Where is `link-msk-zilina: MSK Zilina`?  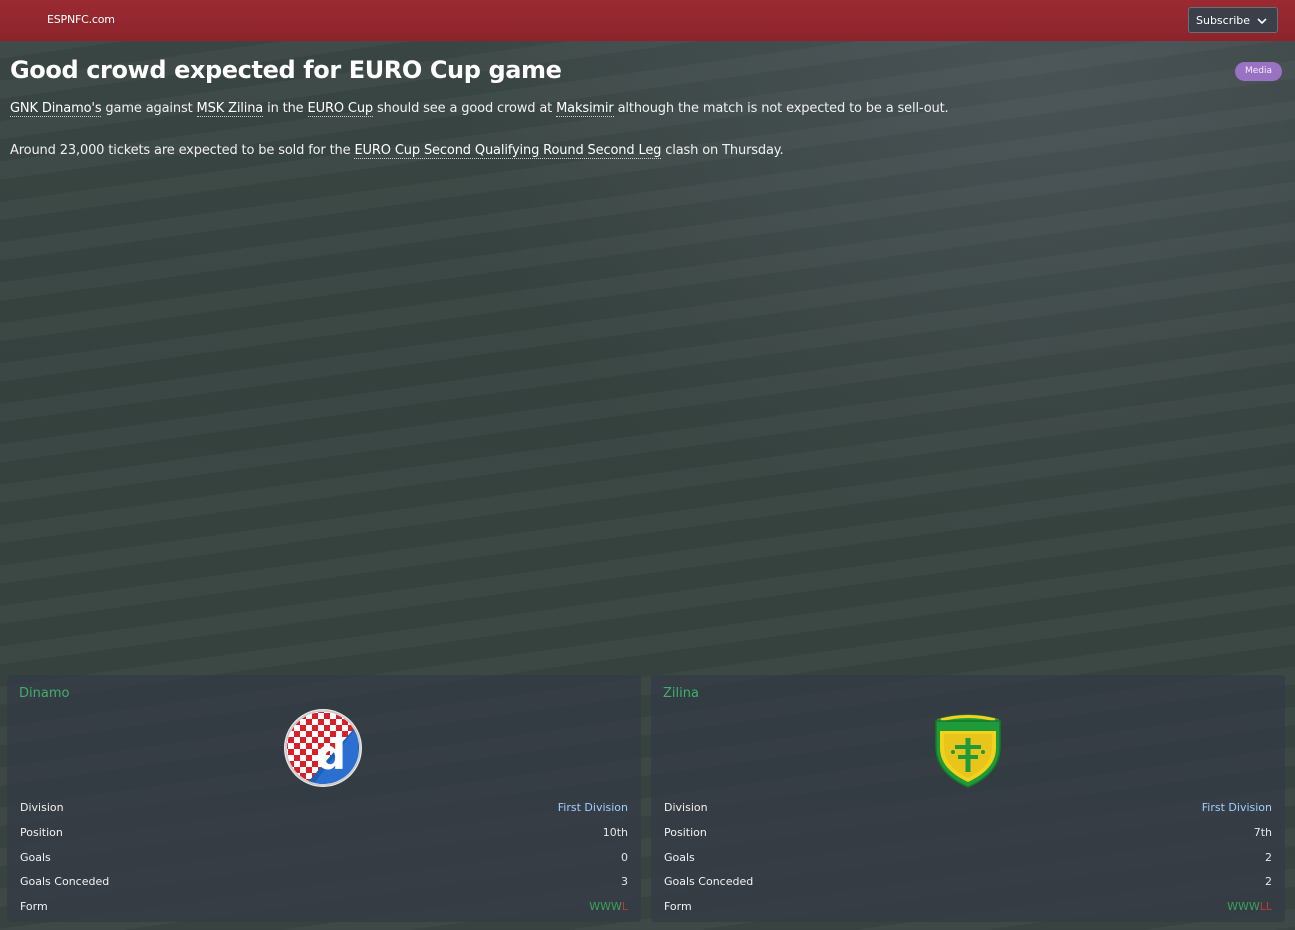 link-msk-zilina: MSK Zilina is located at coordinates (229, 109).